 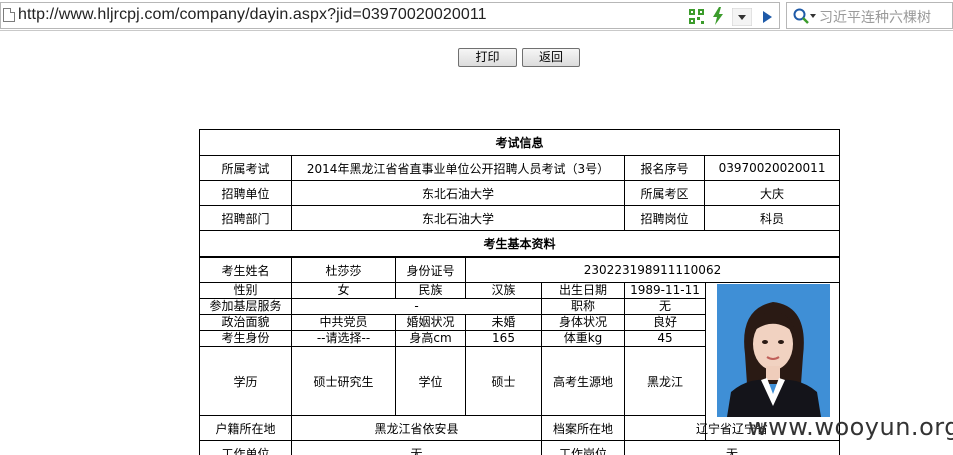 I want to click on workplace-value: 无, so click(x=416, y=447).